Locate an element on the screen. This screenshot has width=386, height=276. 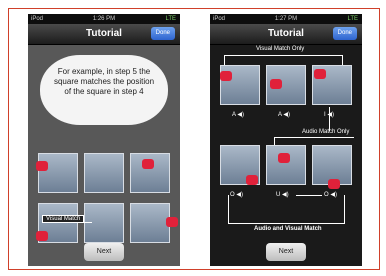
audio-match-only-label: Audio Match Only is located at coordinates (326, 132).